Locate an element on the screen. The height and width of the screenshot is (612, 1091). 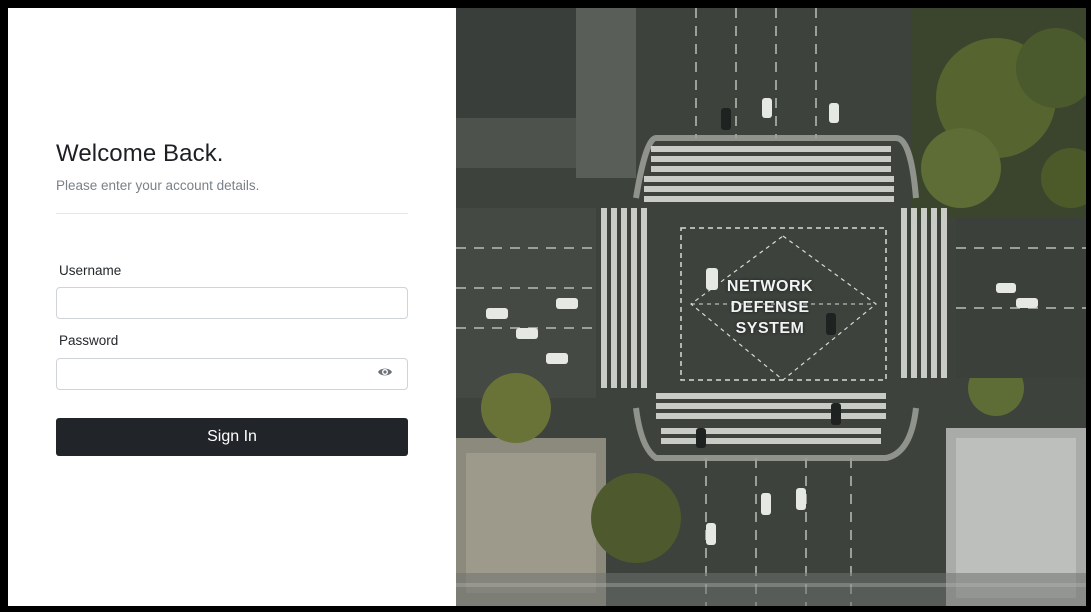
divider is located at coordinates (232, 213).